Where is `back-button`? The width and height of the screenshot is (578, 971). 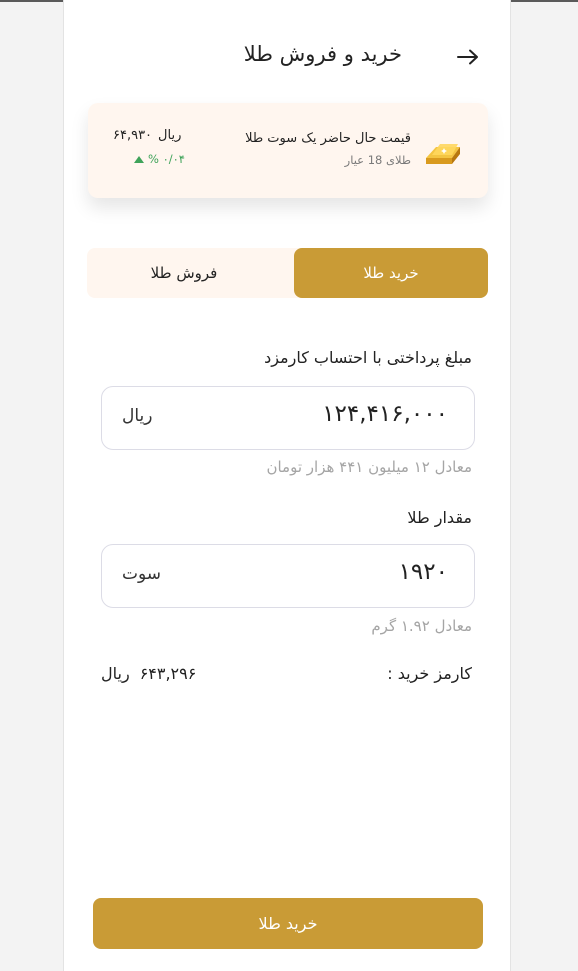
back-button is located at coordinates (468, 57).